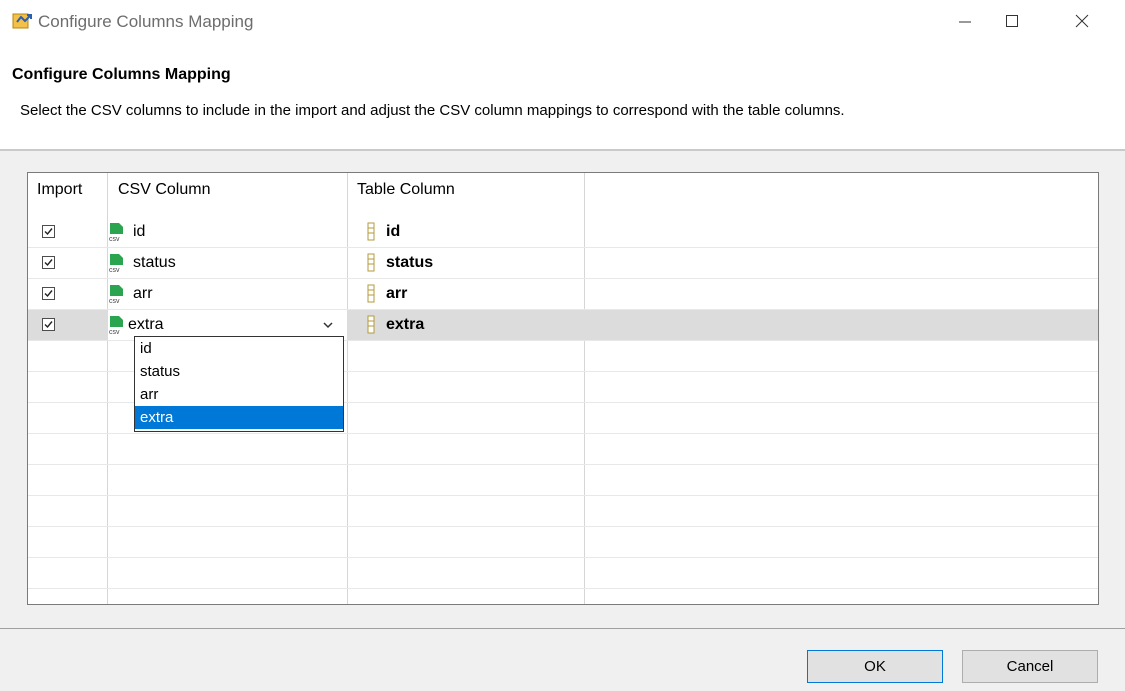 The image size is (1125, 691). What do you see at coordinates (405, 325) in the screenshot?
I see `table-column-name: extra` at bounding box center [405, 325].